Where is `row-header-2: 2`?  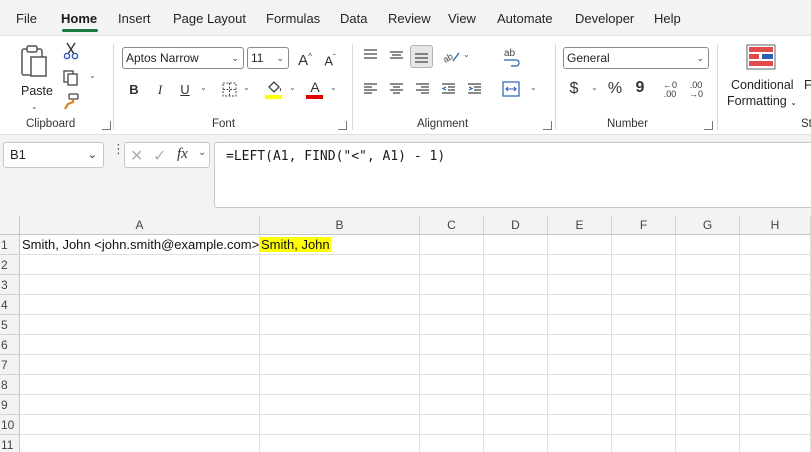 row-header-2: 2 is located at coordinates (10, 265).